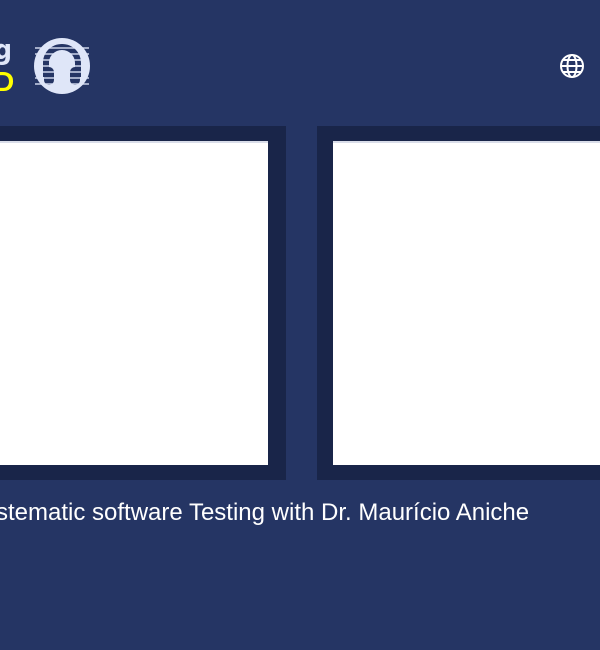 This screenshot has width=600, height=650. I want to click on brand-wordmark-top: g, so click(6, 49).